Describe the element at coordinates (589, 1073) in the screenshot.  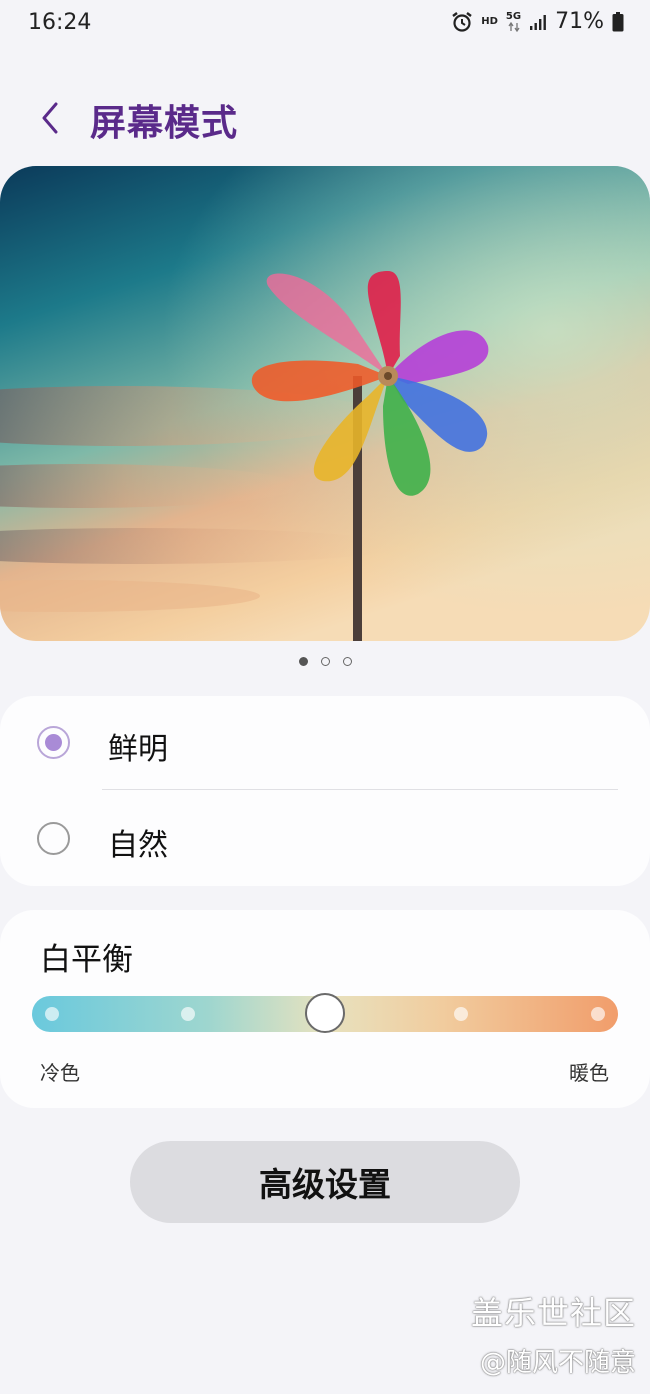
I see `warm-label: 暖色` at that location.